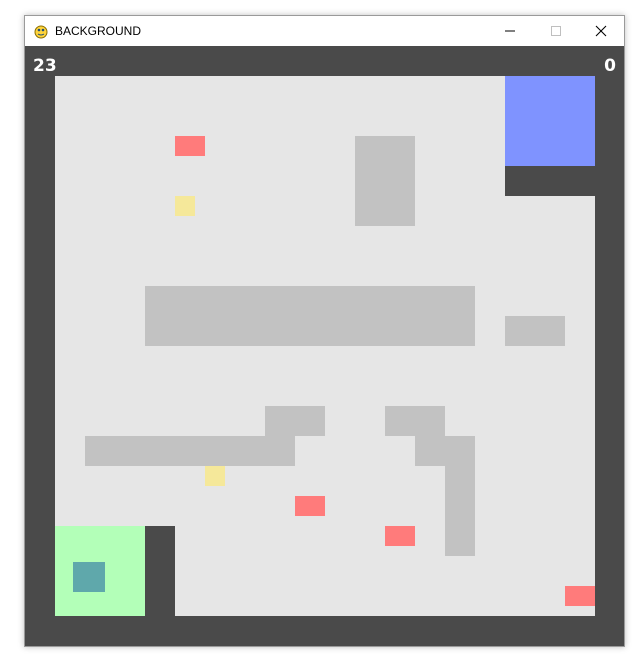 The width and height of the screenshot is (639, 659). I want to click on maximize-button, so click(556, 31).